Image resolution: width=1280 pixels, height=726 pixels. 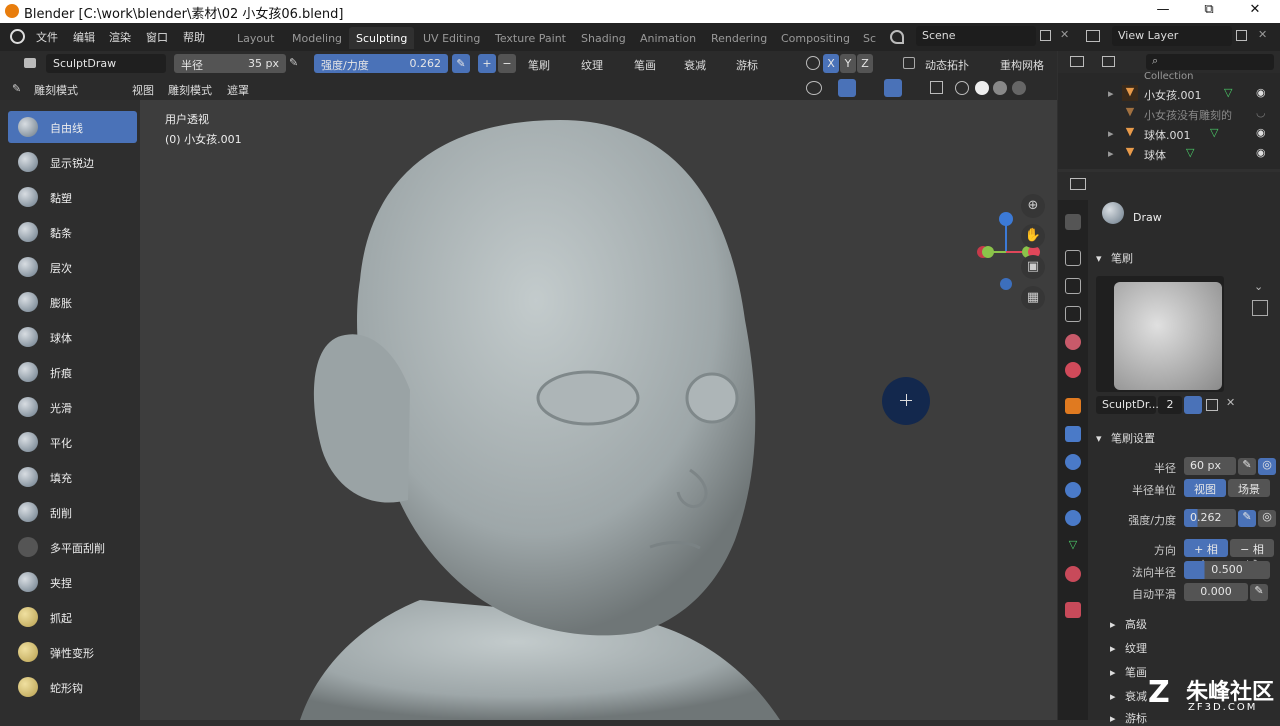 What do you see at coordinates (893, 88) in the screenshot?
I see `overlay-toggle-icon` at bounding box center [893, 88].